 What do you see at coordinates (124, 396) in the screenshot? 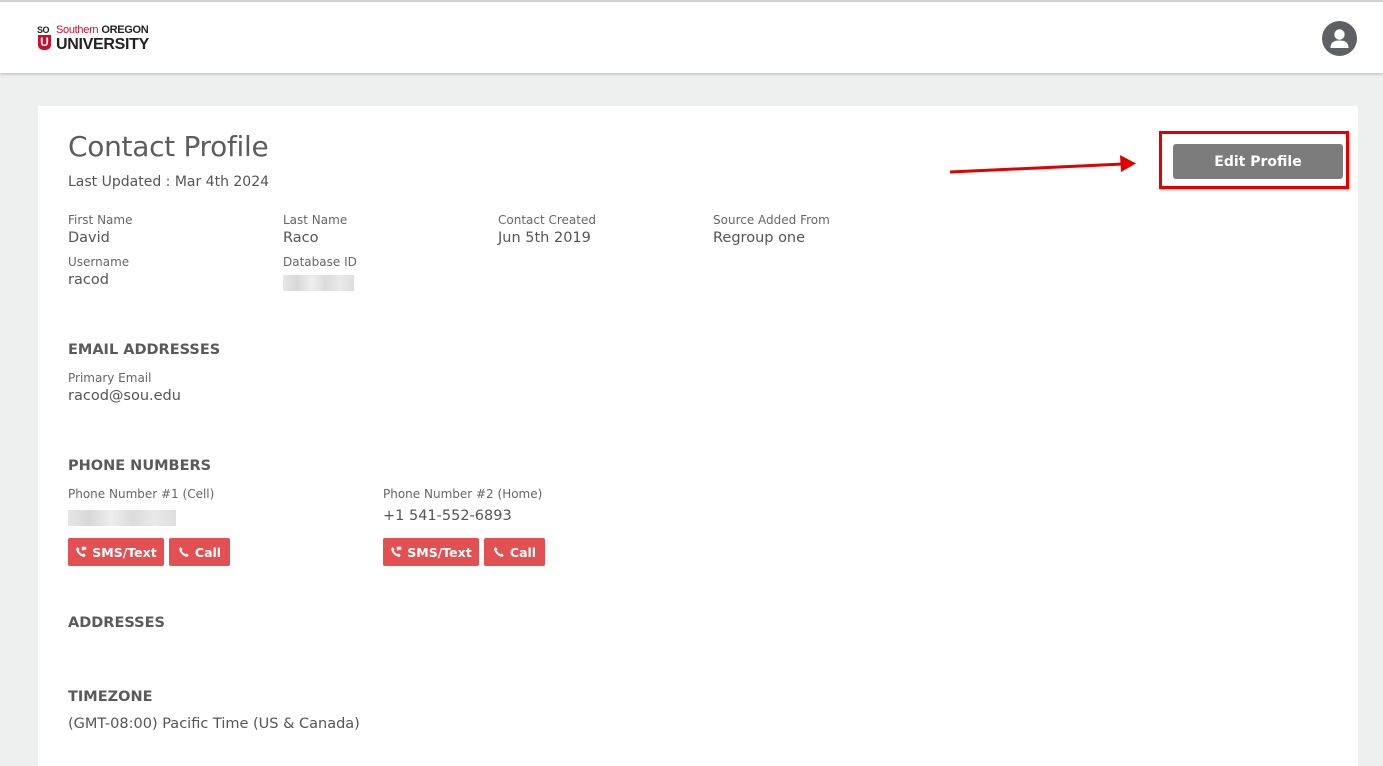
I see `primary-email-value: racod@sou.edu` at bounding box center [124, 396].